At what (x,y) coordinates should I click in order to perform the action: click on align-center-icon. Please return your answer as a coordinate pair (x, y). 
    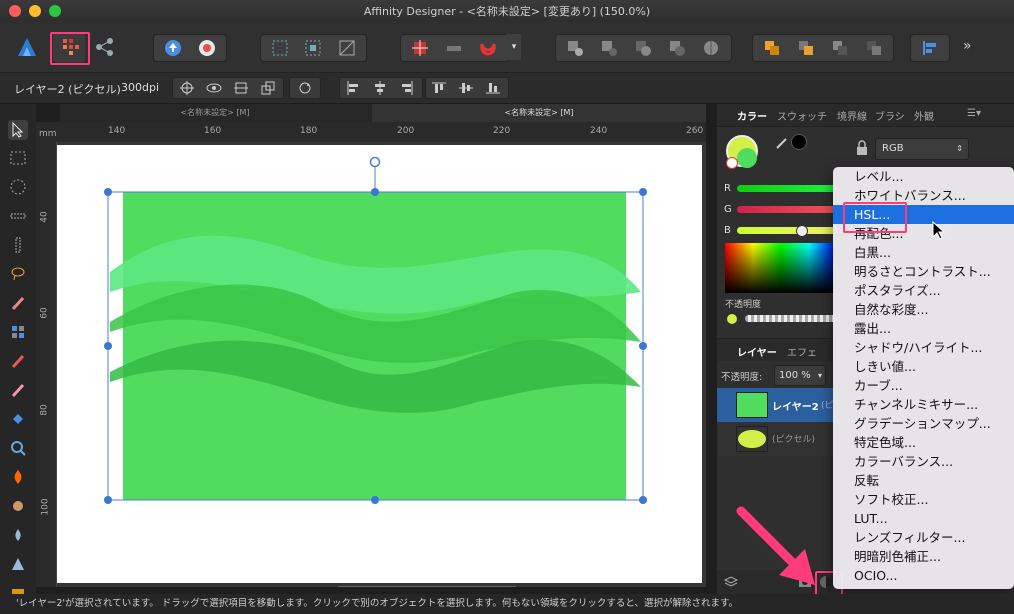
    Looking at the image, I should click on (380, 88).